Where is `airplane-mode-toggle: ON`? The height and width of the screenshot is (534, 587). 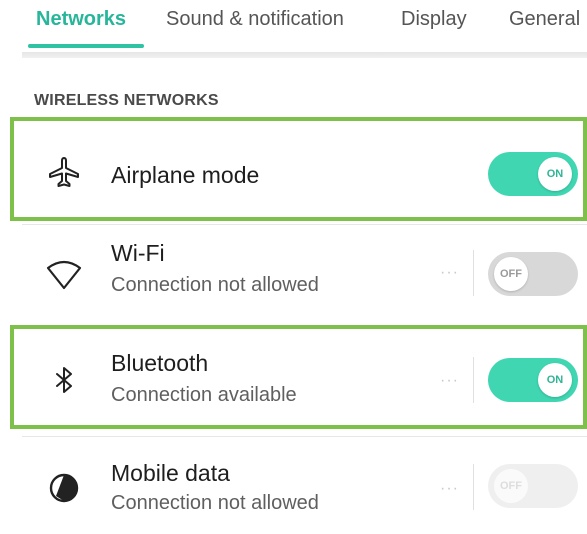
airplane-mode-toggle: ON is located at coordinates (533, 174).